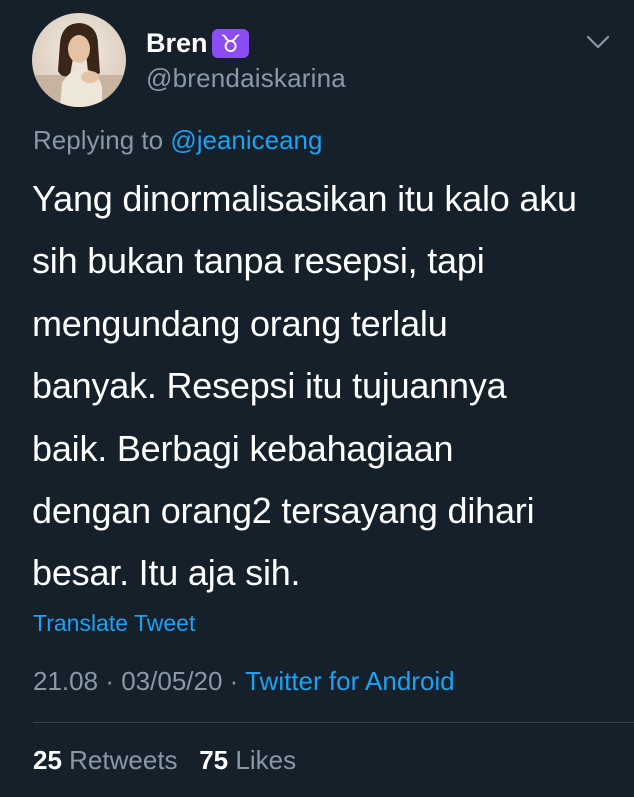 The image size is (634, 797). What do you see at coordinates (123, 760) in the screenshot?
I see `retweets-label: Retweets` at bounding box center [123, 760].